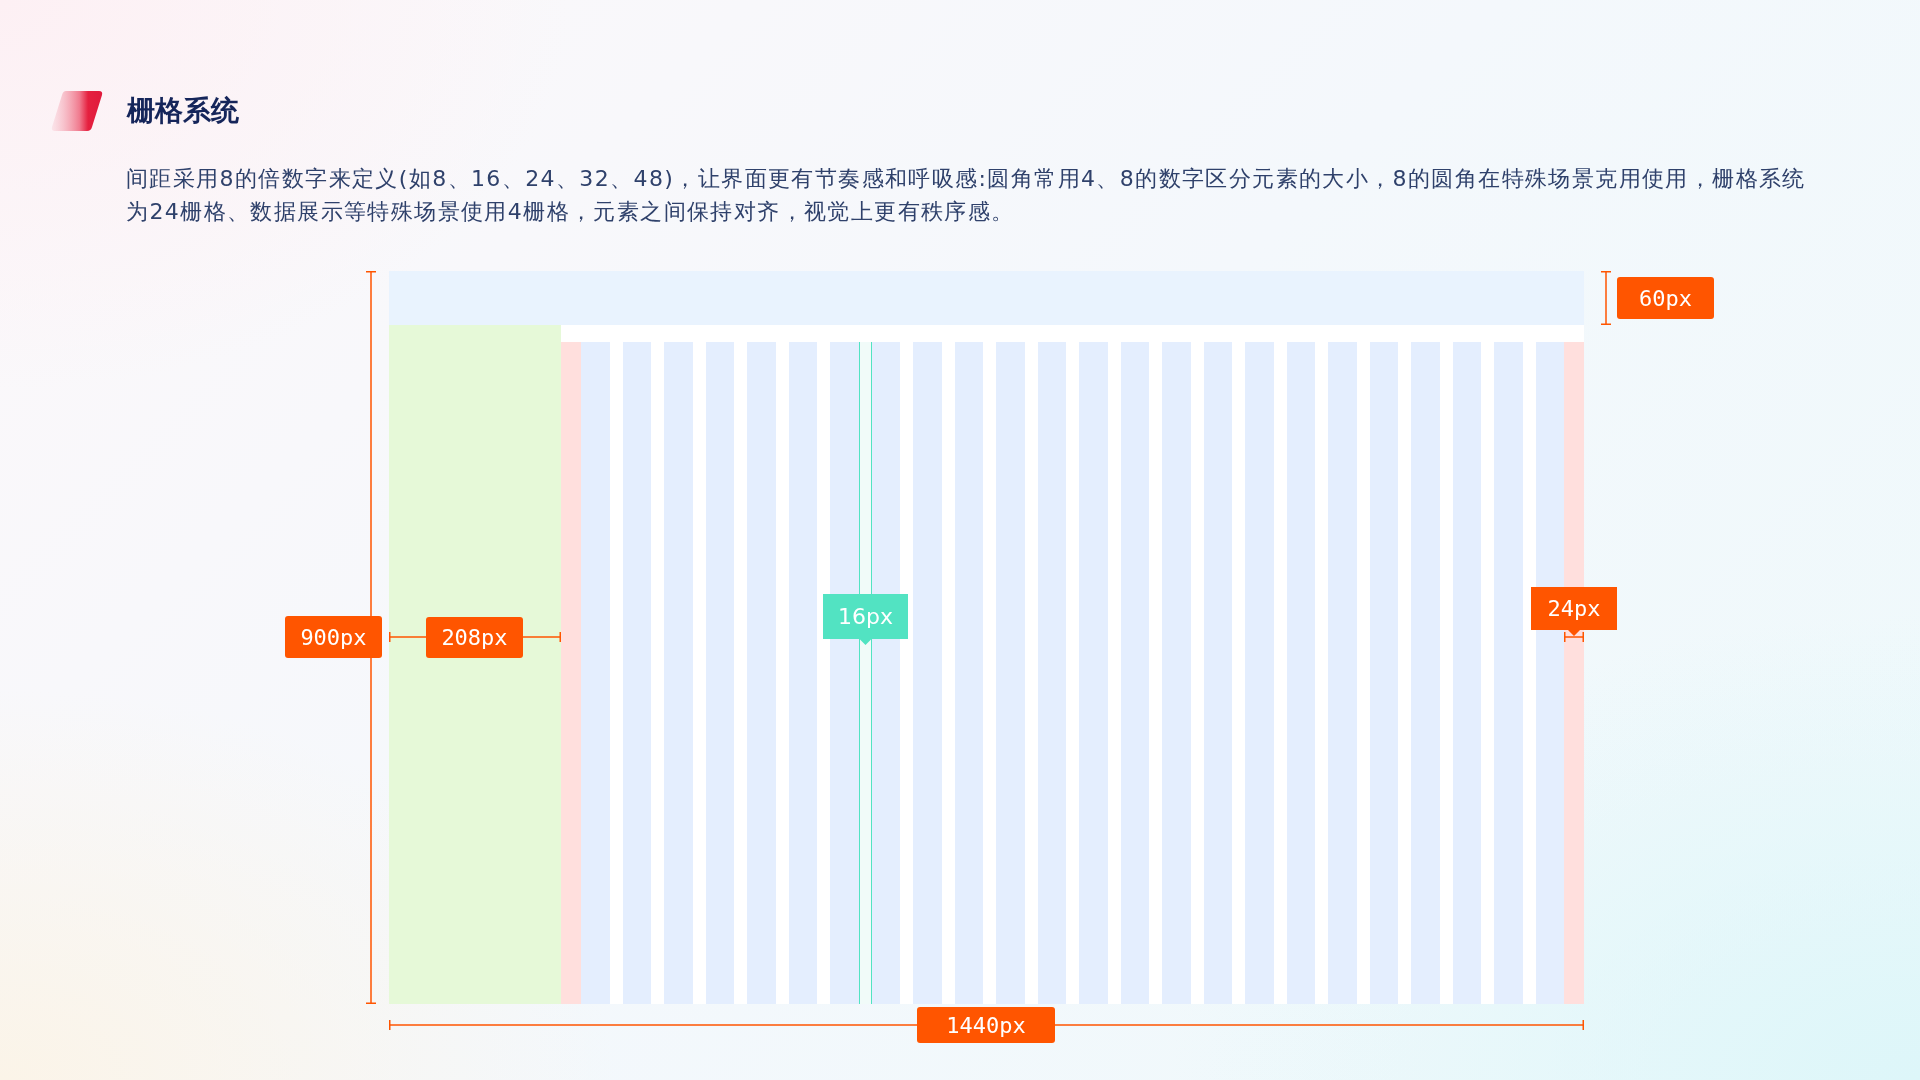 Image resolution: width=1920 pixels, height=1080 pixels. Describe the element at coordinates (986, 1025) in the screenshot. I see `dimension-label: 1440px` at that location.